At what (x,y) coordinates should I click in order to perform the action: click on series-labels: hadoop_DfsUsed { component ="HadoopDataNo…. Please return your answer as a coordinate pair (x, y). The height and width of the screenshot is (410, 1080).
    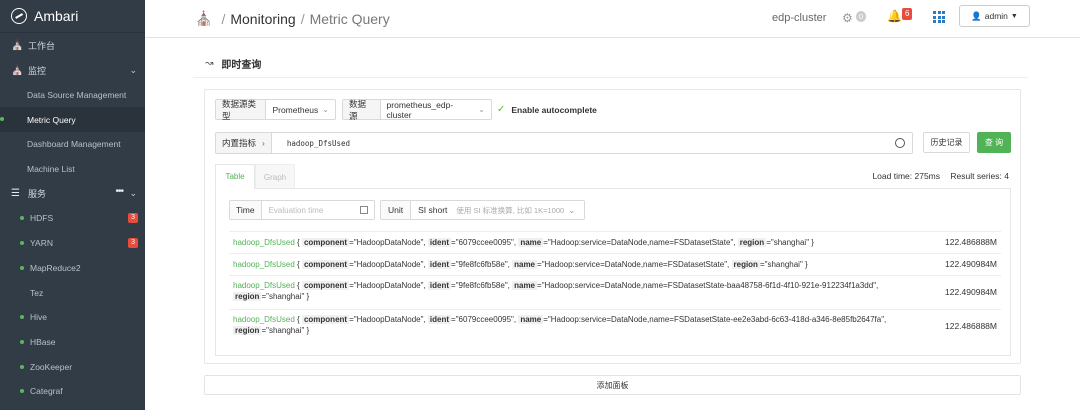
    Looking at the image, I should click on (560, 325).